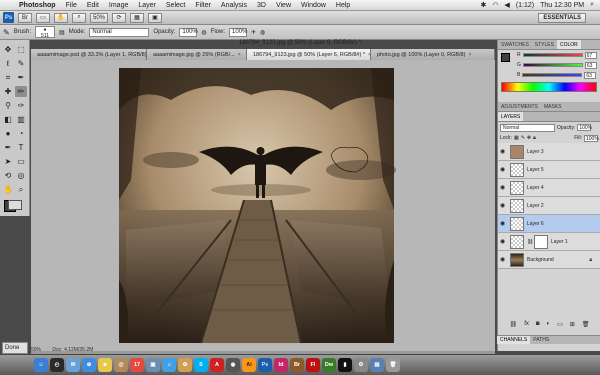 The width and height of the screenshot is (600, 375). What do you see at coordinates (217, 365) in the screenshot?
I see `acrobat-icon: A` at bounding box center [217, 365].